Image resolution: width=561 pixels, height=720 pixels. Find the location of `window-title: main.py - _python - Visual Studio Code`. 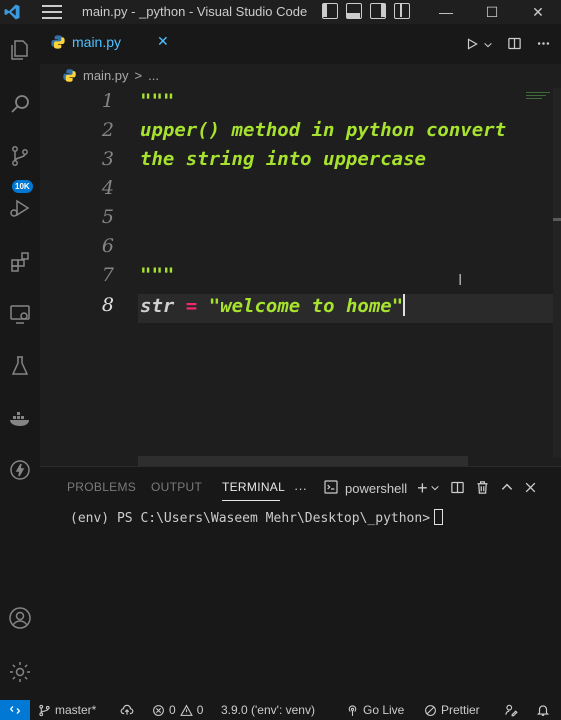

window-title: main.py - _python - Visual Studio Code is located at coordinates (195, 11).